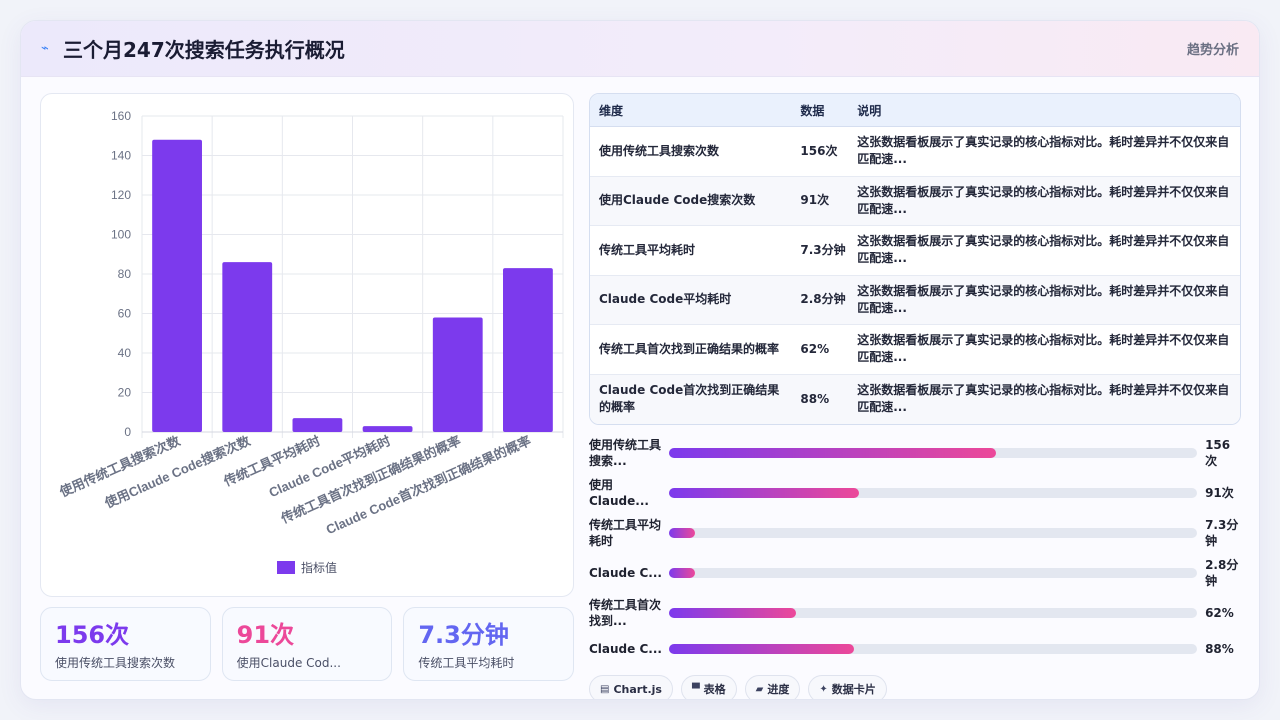 The image size is (1280, 720). I want to click on chip-progress: ▰ 进度, so click(772, 687).